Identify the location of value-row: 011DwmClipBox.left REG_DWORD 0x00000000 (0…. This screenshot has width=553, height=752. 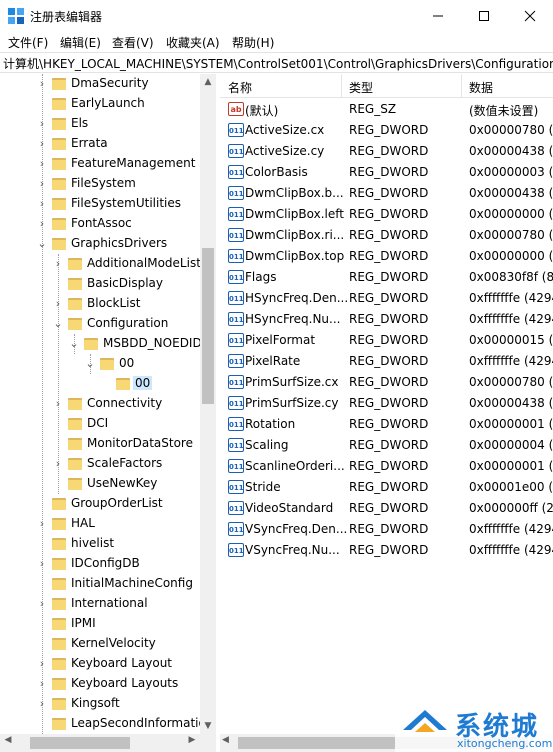
(386, 214).